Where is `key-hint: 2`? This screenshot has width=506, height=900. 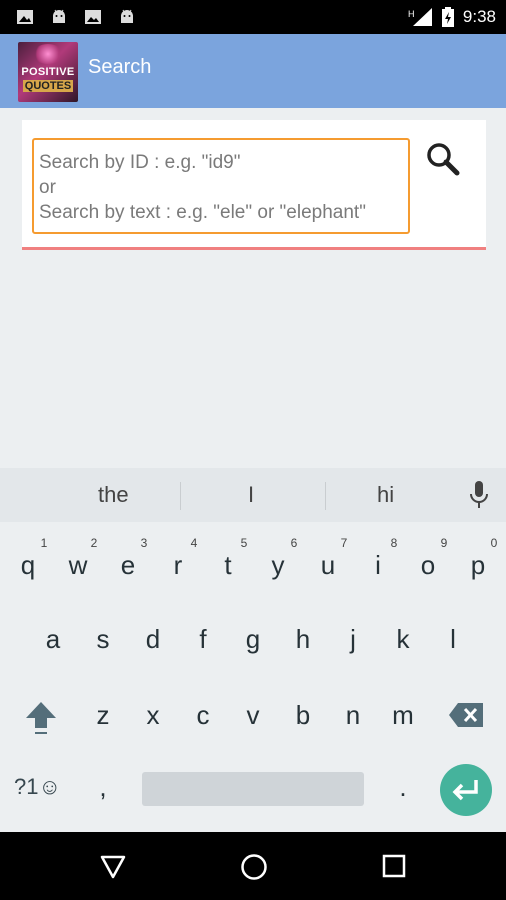
key-hint: 2 is located at coordinates (94, 543).